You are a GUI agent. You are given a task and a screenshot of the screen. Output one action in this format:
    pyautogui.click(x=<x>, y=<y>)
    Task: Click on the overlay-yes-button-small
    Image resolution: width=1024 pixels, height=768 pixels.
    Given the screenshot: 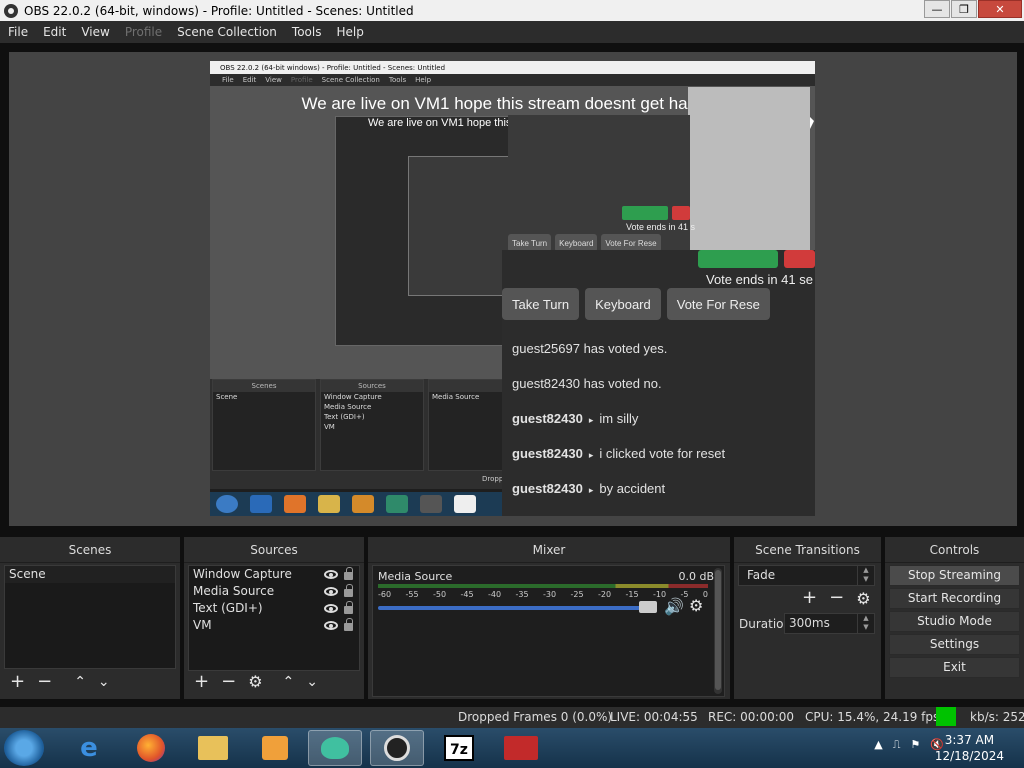 What is the action you would take?
    pyautogui.click(x=645, y=213)
    